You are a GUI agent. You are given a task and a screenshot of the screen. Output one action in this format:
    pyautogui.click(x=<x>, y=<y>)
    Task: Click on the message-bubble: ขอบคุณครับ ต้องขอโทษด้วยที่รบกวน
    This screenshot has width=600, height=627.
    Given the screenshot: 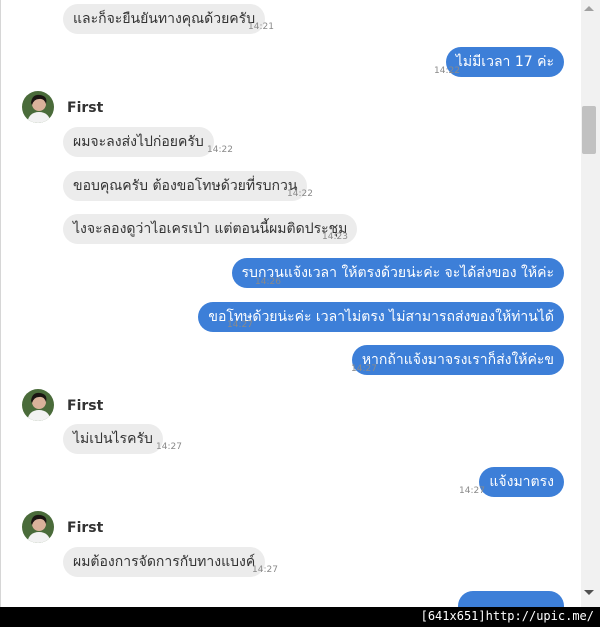 What is the action you would take?
    pyautogui.click(x=185, y=186)
    